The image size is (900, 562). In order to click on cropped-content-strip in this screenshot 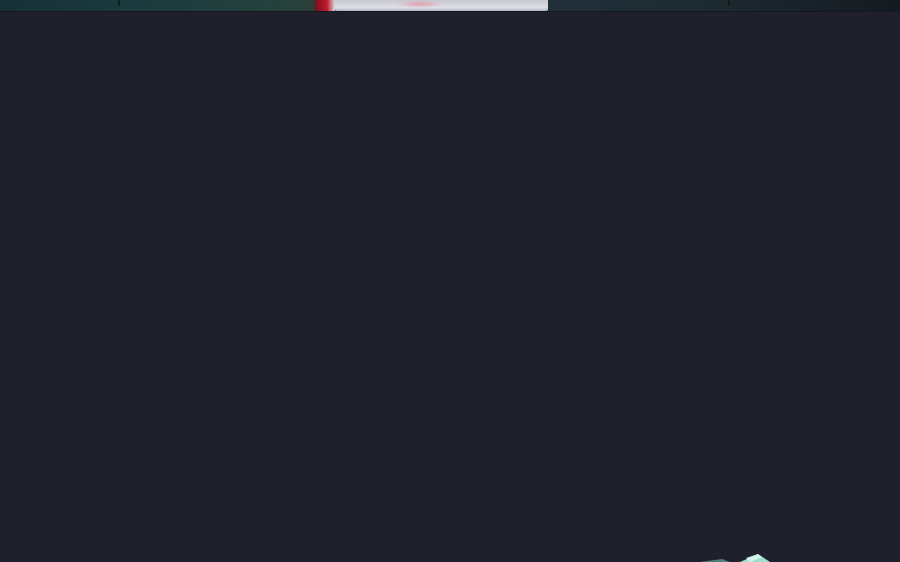, I will do `click(450, 6)`.